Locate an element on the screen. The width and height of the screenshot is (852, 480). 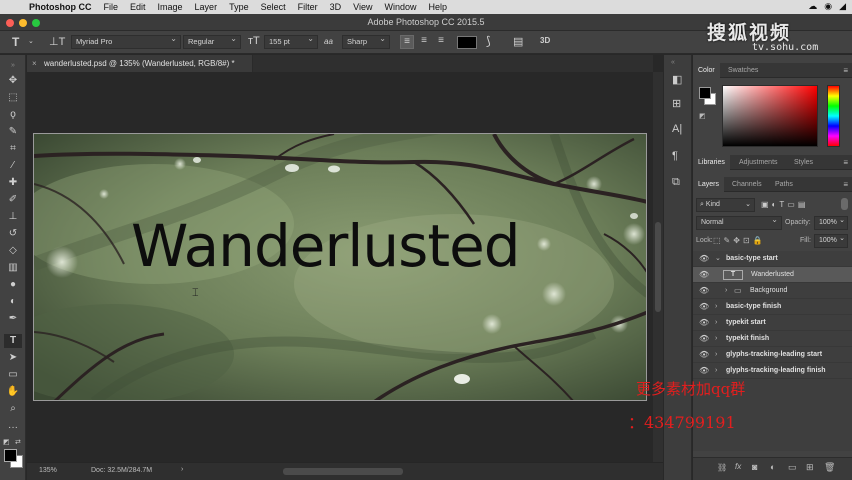
menu-type: Type is located at coordinates (239, 7).